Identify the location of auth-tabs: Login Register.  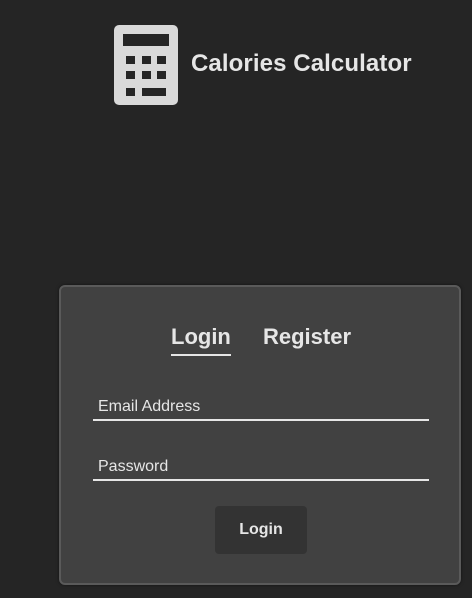
(260, 340).